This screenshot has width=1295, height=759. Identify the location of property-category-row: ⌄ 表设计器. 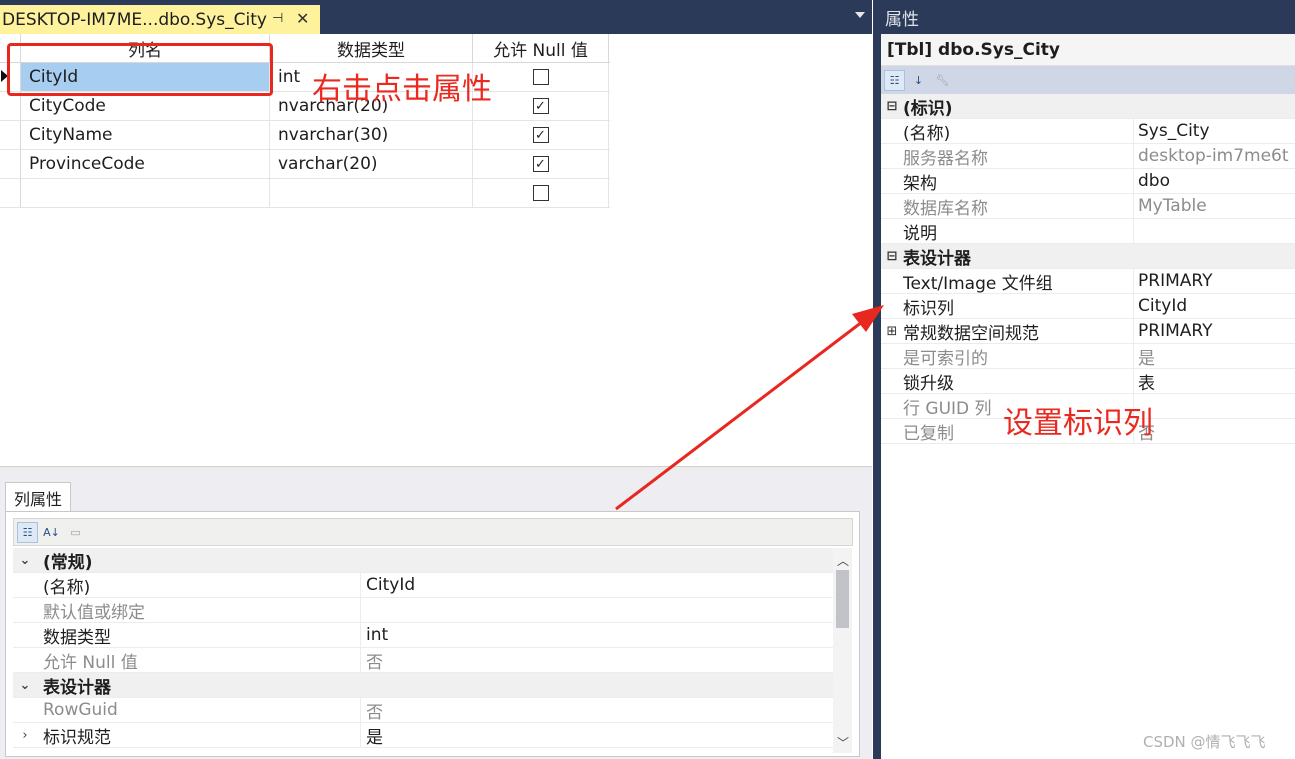
(423, 685).